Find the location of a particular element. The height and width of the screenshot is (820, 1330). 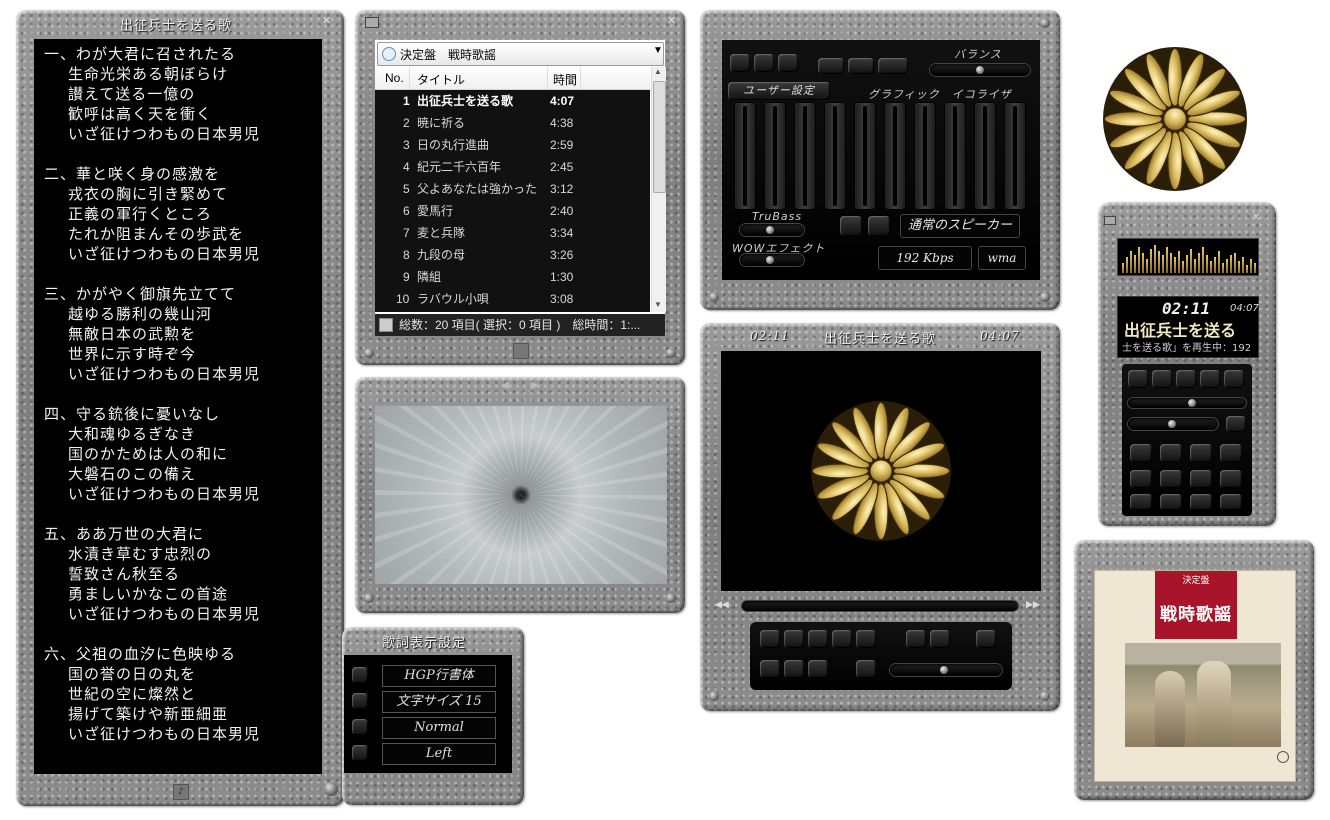

balance-slider is located at coordinates (980, 70).